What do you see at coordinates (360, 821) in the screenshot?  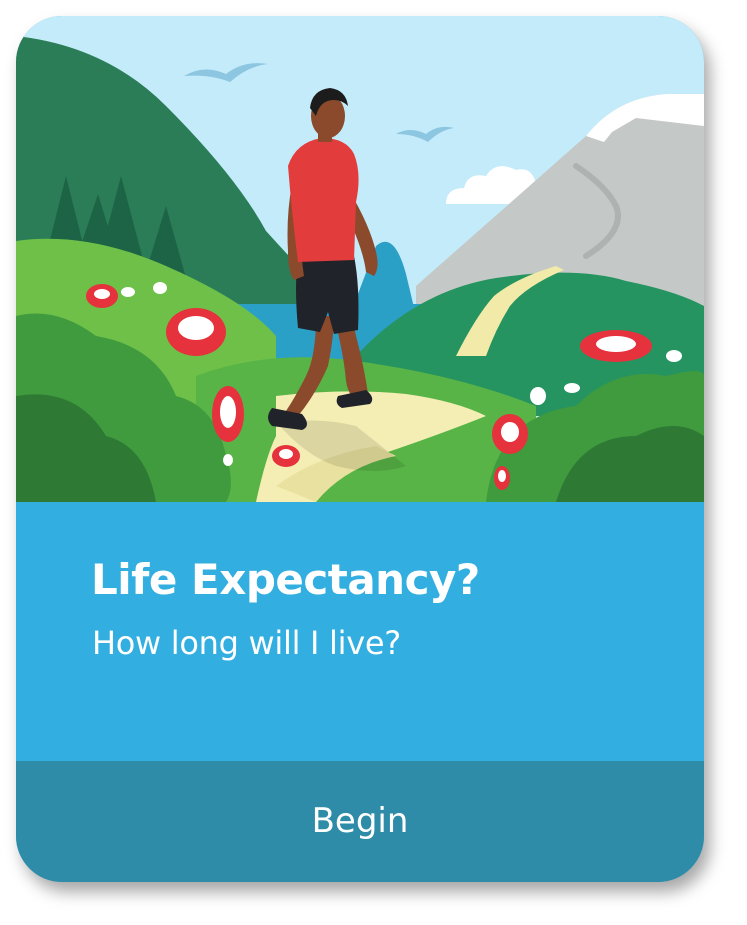 I see `begin-button: Begin` at bounding box center [360, 821].